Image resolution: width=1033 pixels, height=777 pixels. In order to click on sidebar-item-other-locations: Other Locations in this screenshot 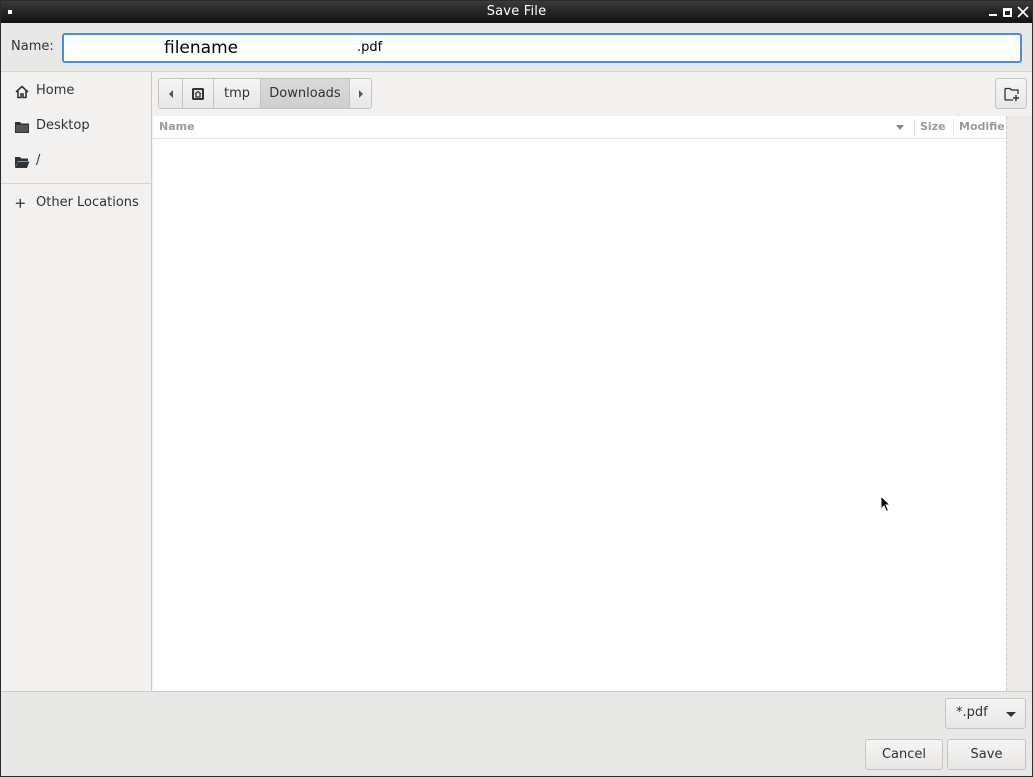, I will do `click(76, 204)`.